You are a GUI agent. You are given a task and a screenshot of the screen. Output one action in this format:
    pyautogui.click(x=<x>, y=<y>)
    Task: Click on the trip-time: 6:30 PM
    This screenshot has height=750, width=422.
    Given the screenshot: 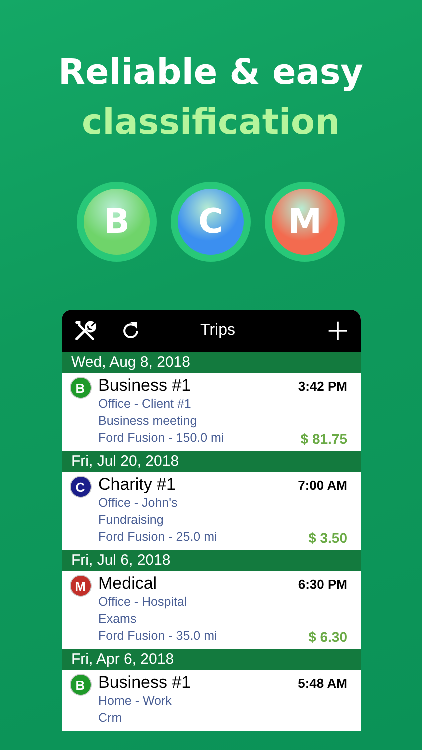 What is the action you would take?
    pyautogui.click(x=323, y=584)
    